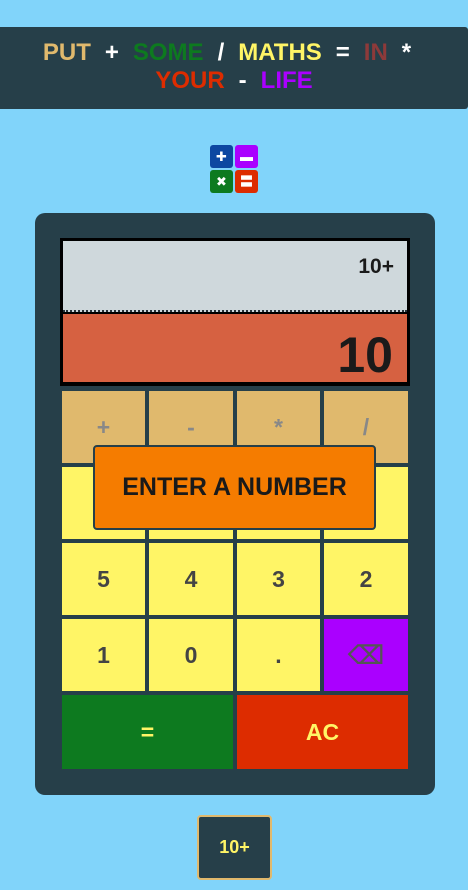 This screenshot has height=890, width=468. What do you see at coordinates (66, 52) in the screenshot?
I see `slogan-word: PUT` at bounding box center [66, 52].